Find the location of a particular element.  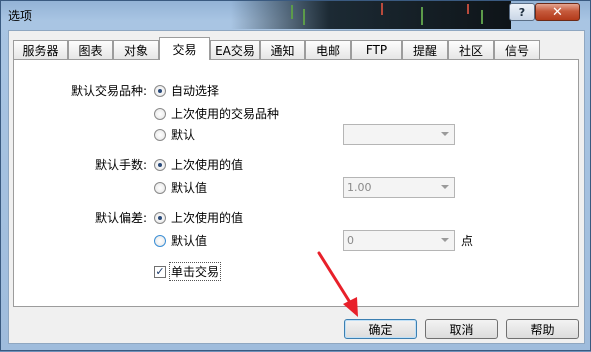

tab-community: 社区 is located at coordinates (471, 49).